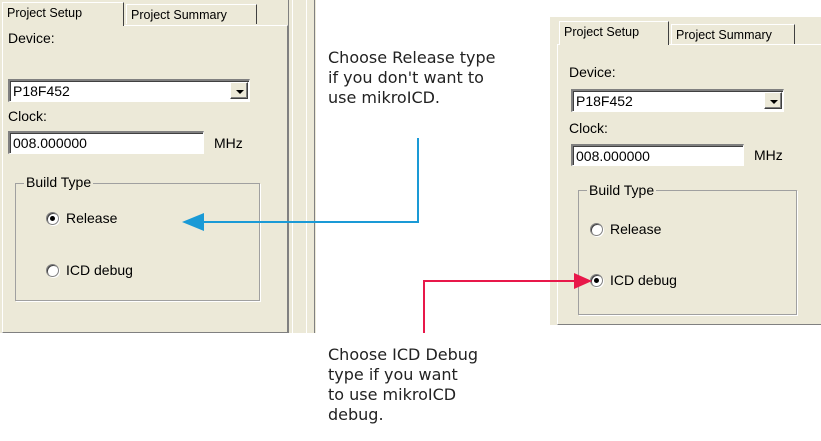 The image size is (821, 441). What do you see at coordinates (507, 303) in the screenshot?
I see `icd-arrow` at bounding box center [507, 303].